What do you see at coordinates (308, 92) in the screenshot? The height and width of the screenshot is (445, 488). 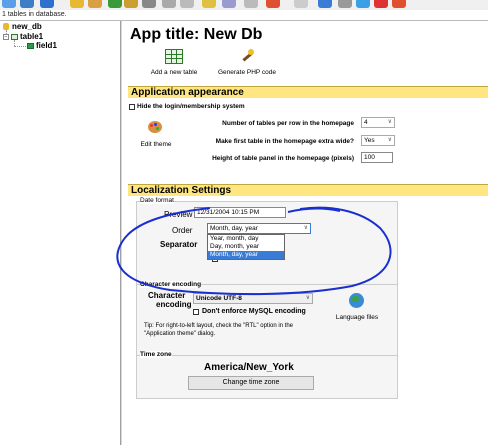 I see `appearance-section-header: Application appearance` at bounding box center [308, 92].